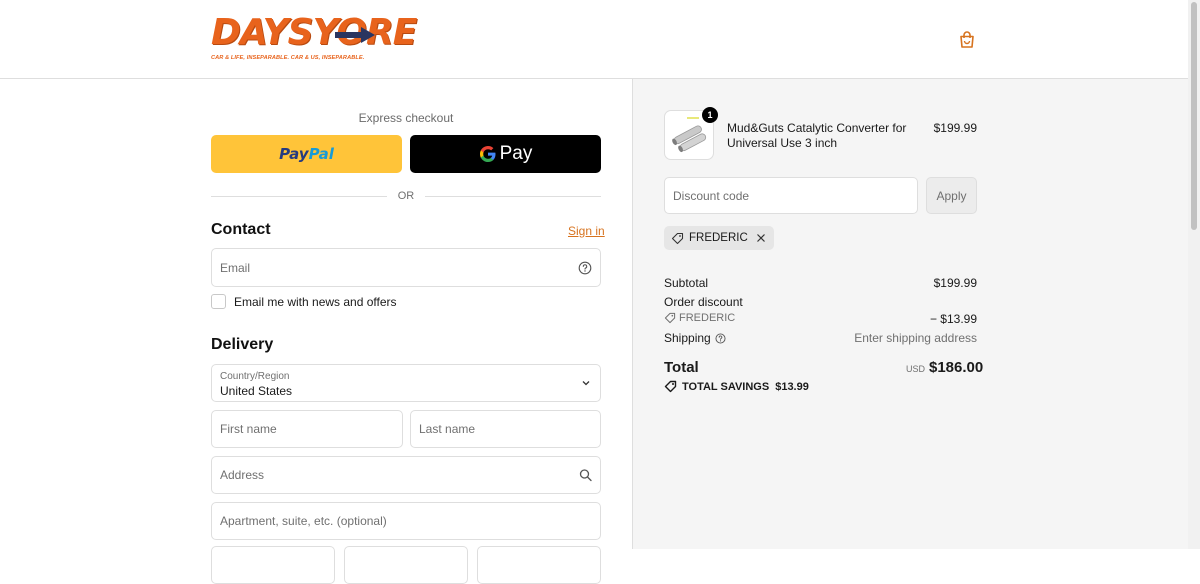 Image resolution: width=1200 pixels, height=584 pixels. Describe the element at coordinates (915, 338) in the screenshot. I see `shipping-value: Enter shipping address` at that location.